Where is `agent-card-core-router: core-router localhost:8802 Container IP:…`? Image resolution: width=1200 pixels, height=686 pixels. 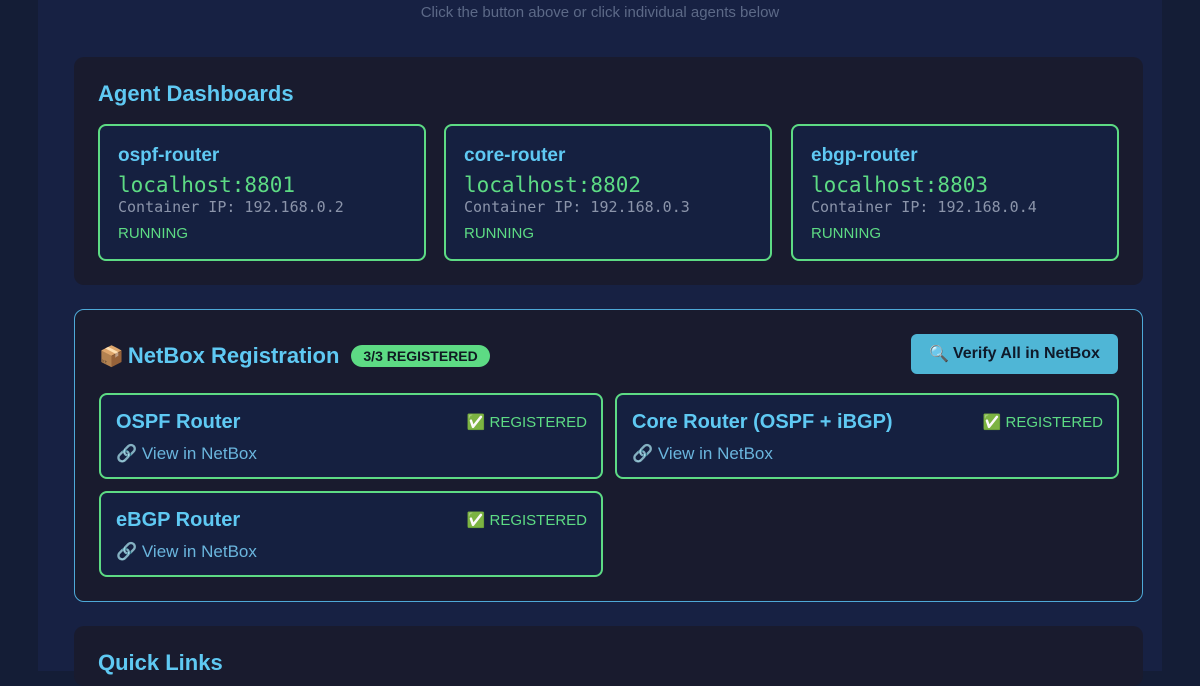
agent-card-core-router: core-router localhost:8802 Container IP:… is located at coordinates (608, 192).